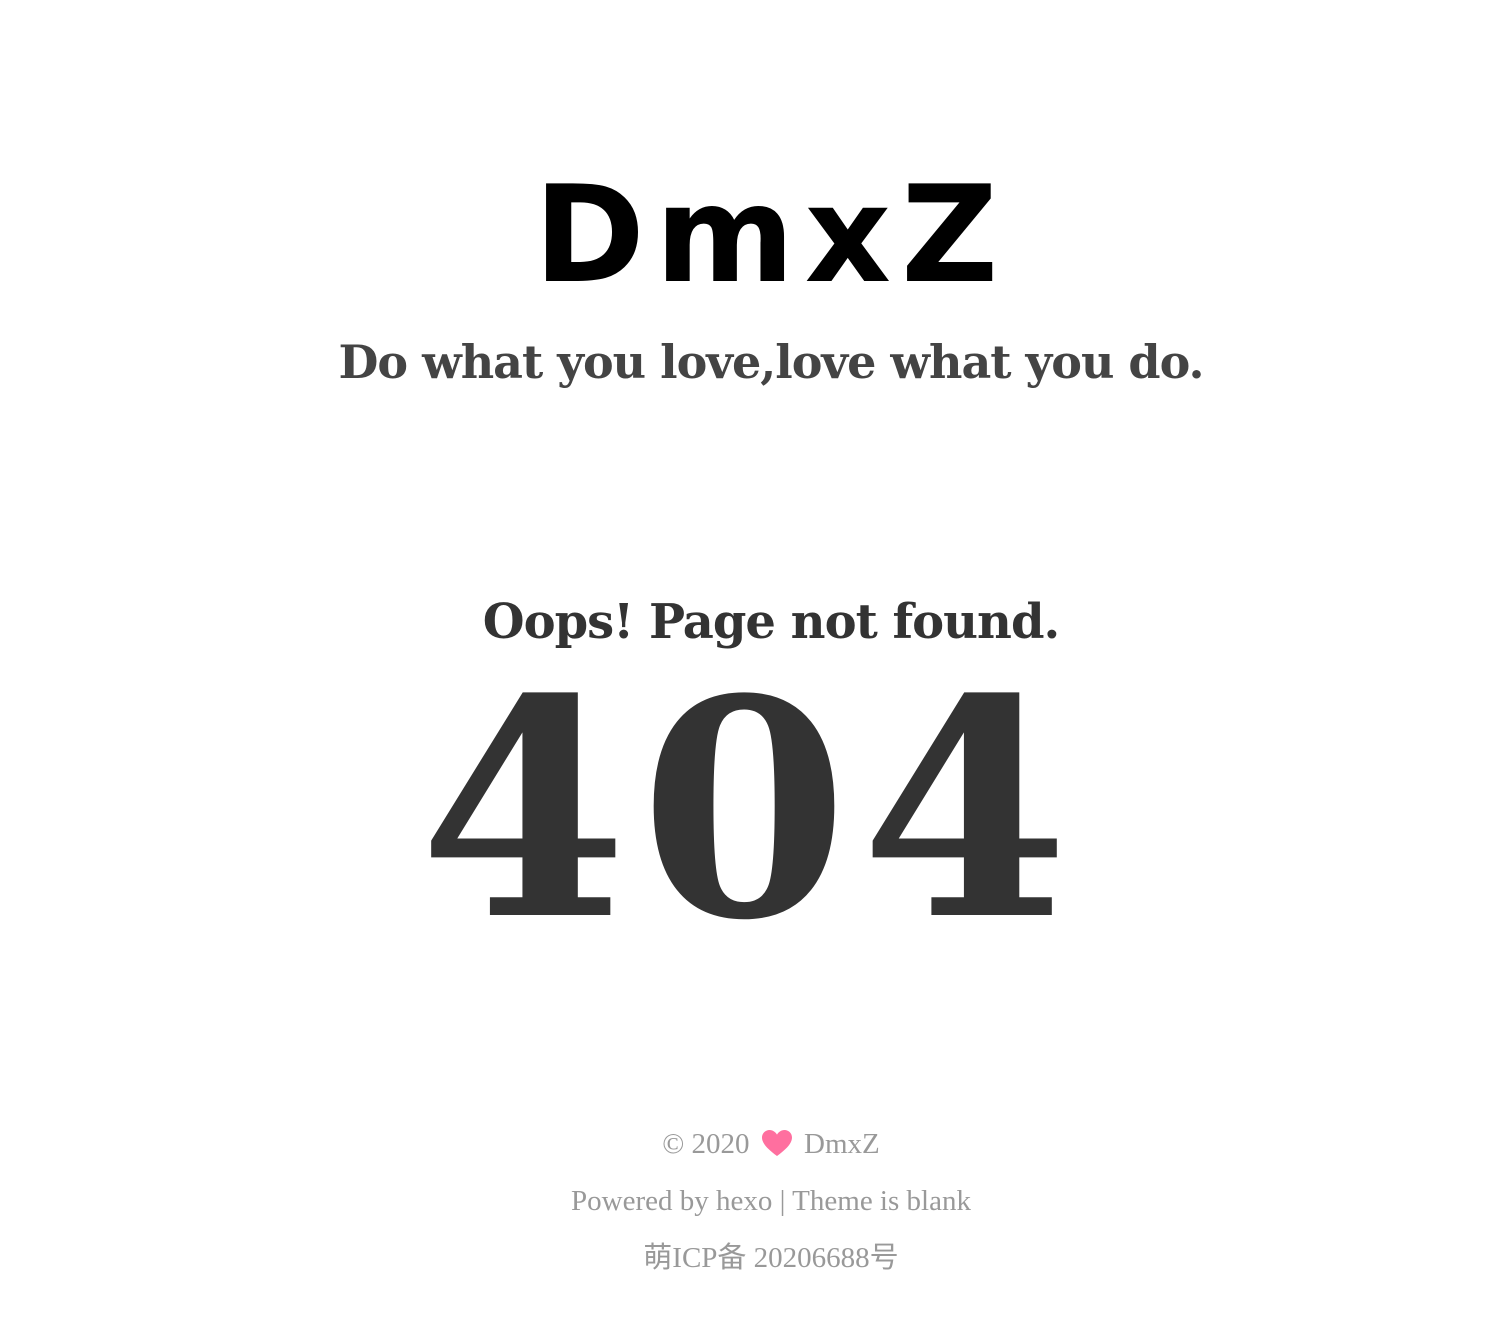 This screenshot has width=1504, height=1339. Describe the element at coordinates (771, 362) in the screenshot. I see `site-subtitle: Do what you love,love what you do.` at that location.